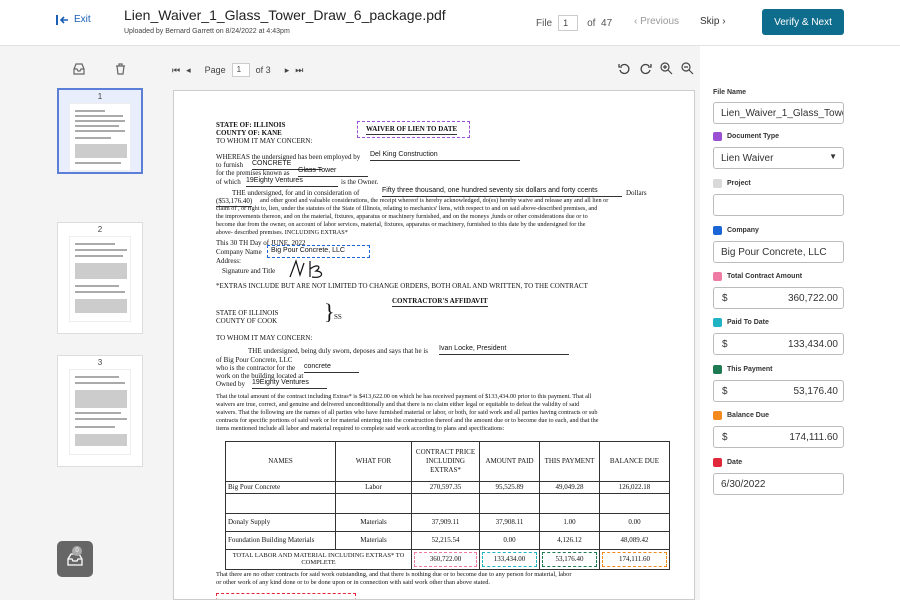  What do you see at coordinates (634, 461) in the screenshot?
I see `table-header: BALANCE DUE` at bounding box center [634, 461].